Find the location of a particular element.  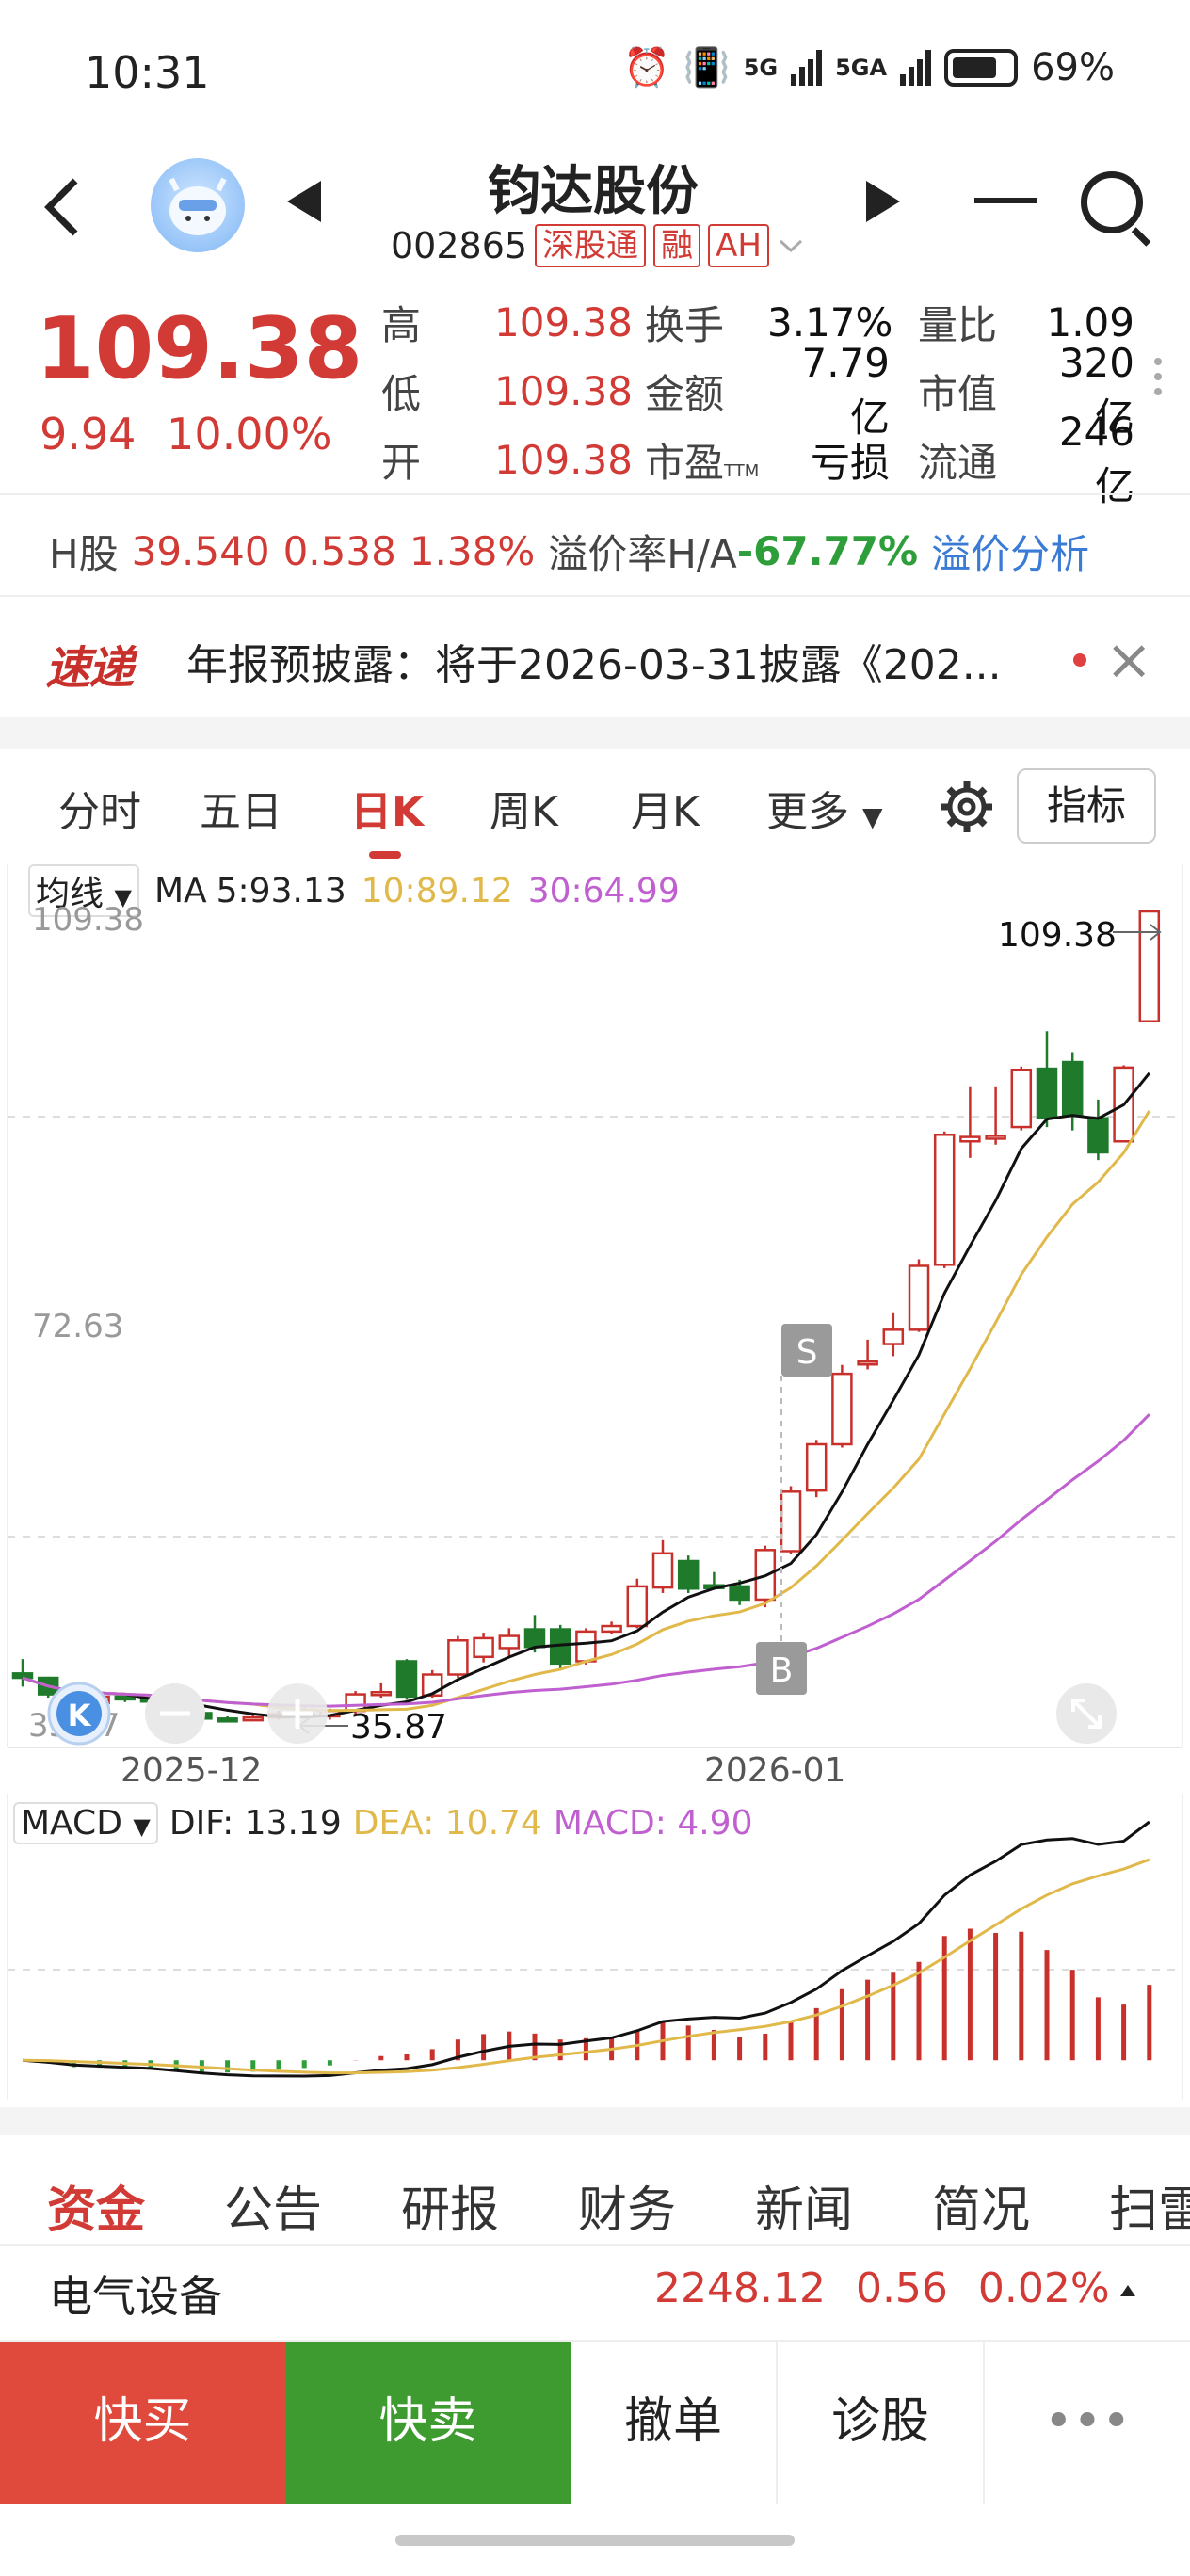

h-share-price: 39.540 is located at coordinates (200, 551).